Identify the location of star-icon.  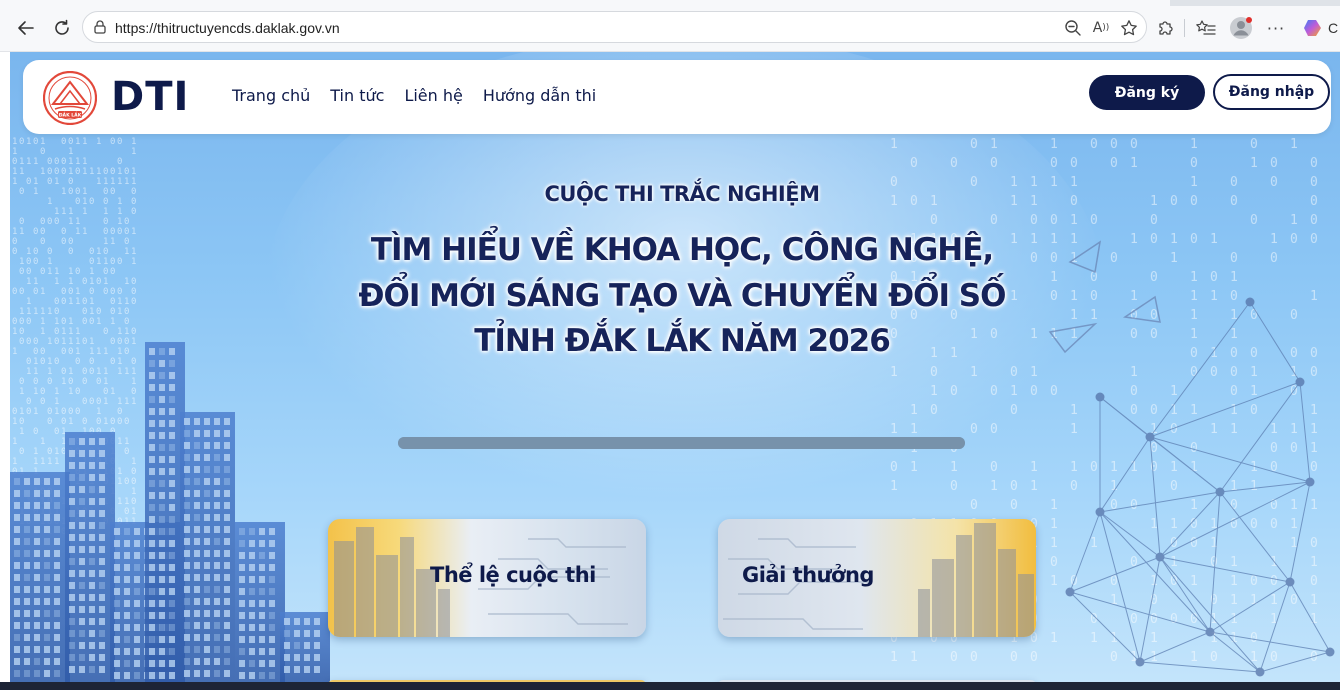
(1129, 28).